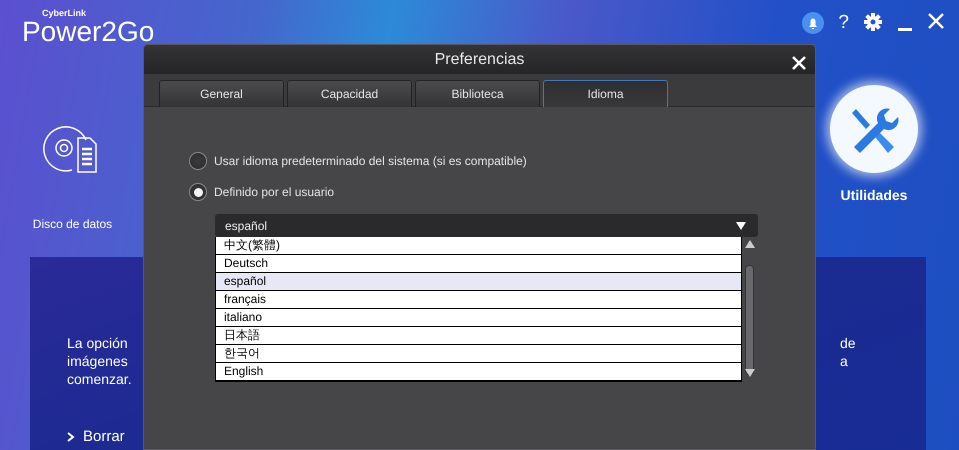 Image resolution: width=959 pixels, height=450 pixels. I want to click on language-option: 中文(繁體), so click(478, 245).